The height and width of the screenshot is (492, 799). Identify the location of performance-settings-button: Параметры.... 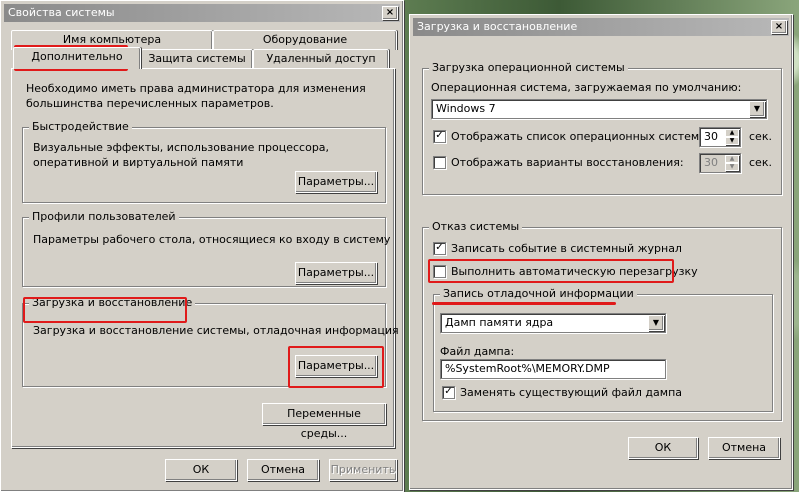
(336, 182).